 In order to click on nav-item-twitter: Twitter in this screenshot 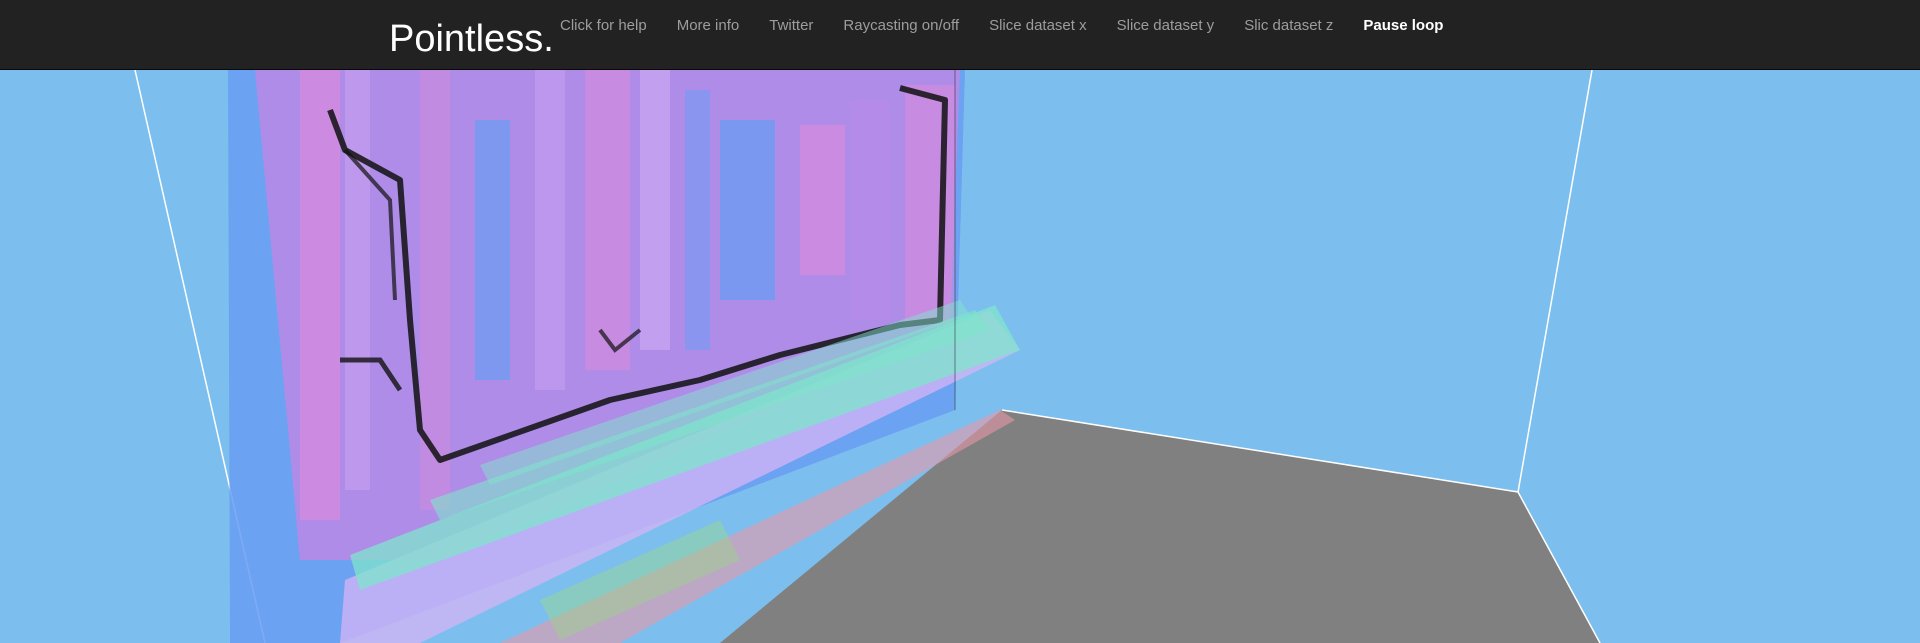, I will do `click(791, 25)`.